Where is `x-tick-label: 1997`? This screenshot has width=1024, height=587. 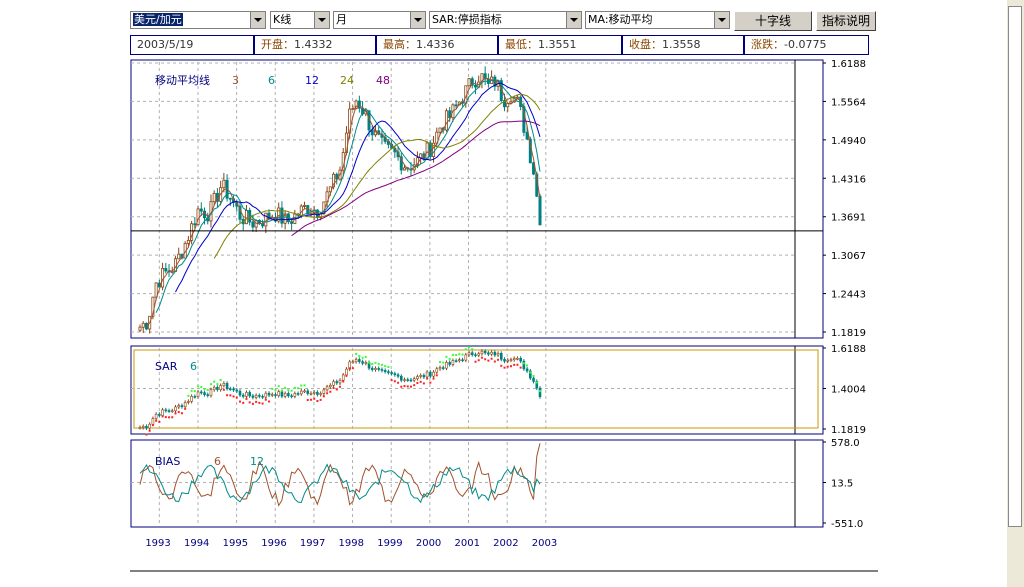
x-tick-label: 1997 is located at coordinates (312, 543).